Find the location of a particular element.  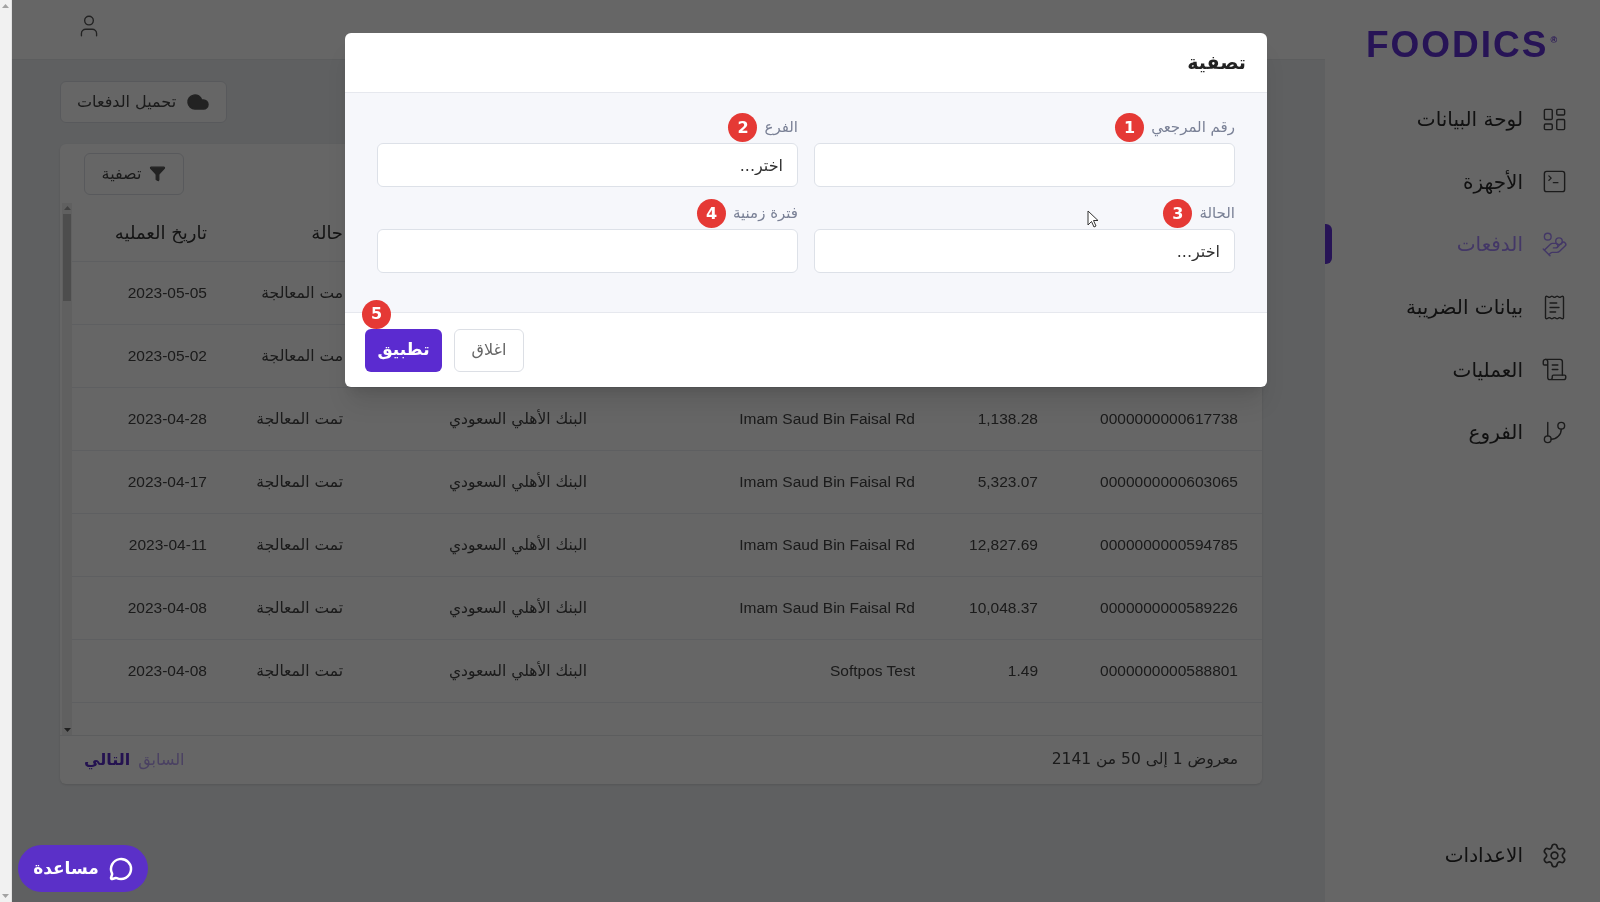

chat-bubble-icon is located at coordinates (120, 868).